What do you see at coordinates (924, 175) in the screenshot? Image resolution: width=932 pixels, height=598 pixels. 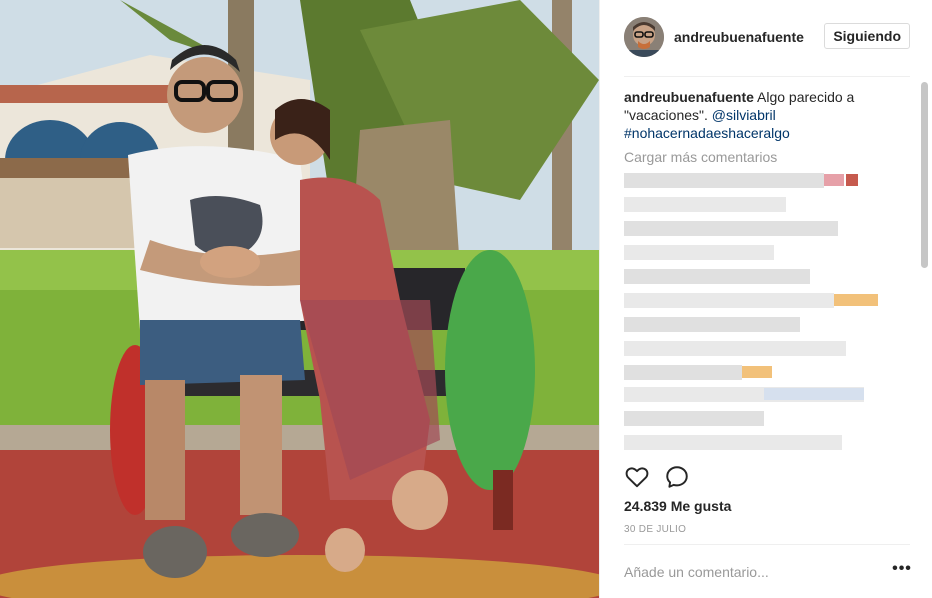 I see `scrollbar-thumb` at bounding box center [924, 175].